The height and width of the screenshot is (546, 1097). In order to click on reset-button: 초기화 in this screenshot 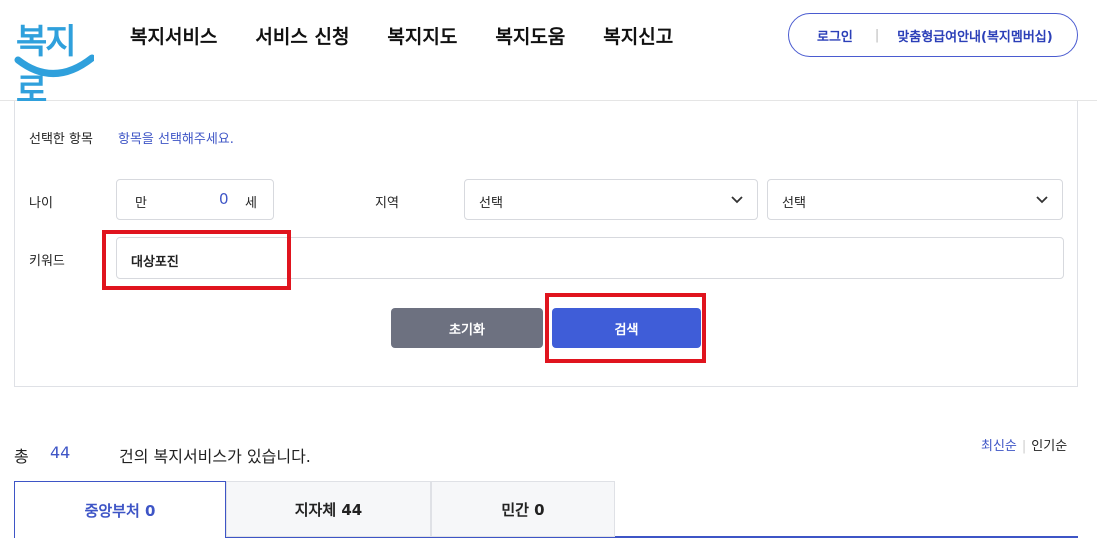, I will do `click(467, 328)`.